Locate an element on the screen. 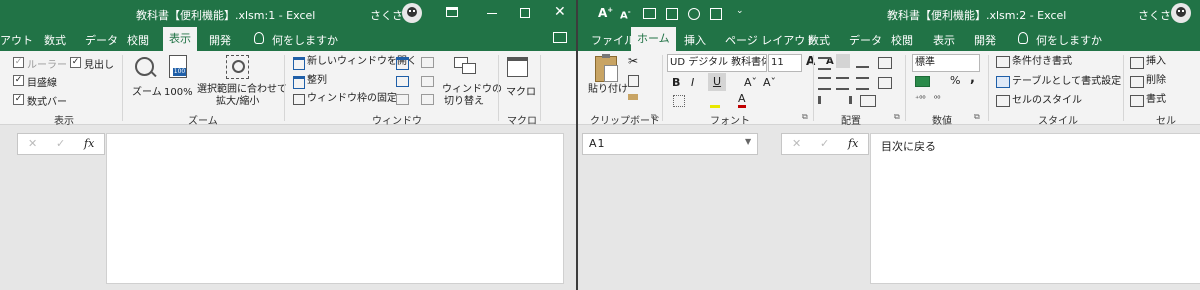  increase-font-icon: A+ is located at coordinates (605, 13).